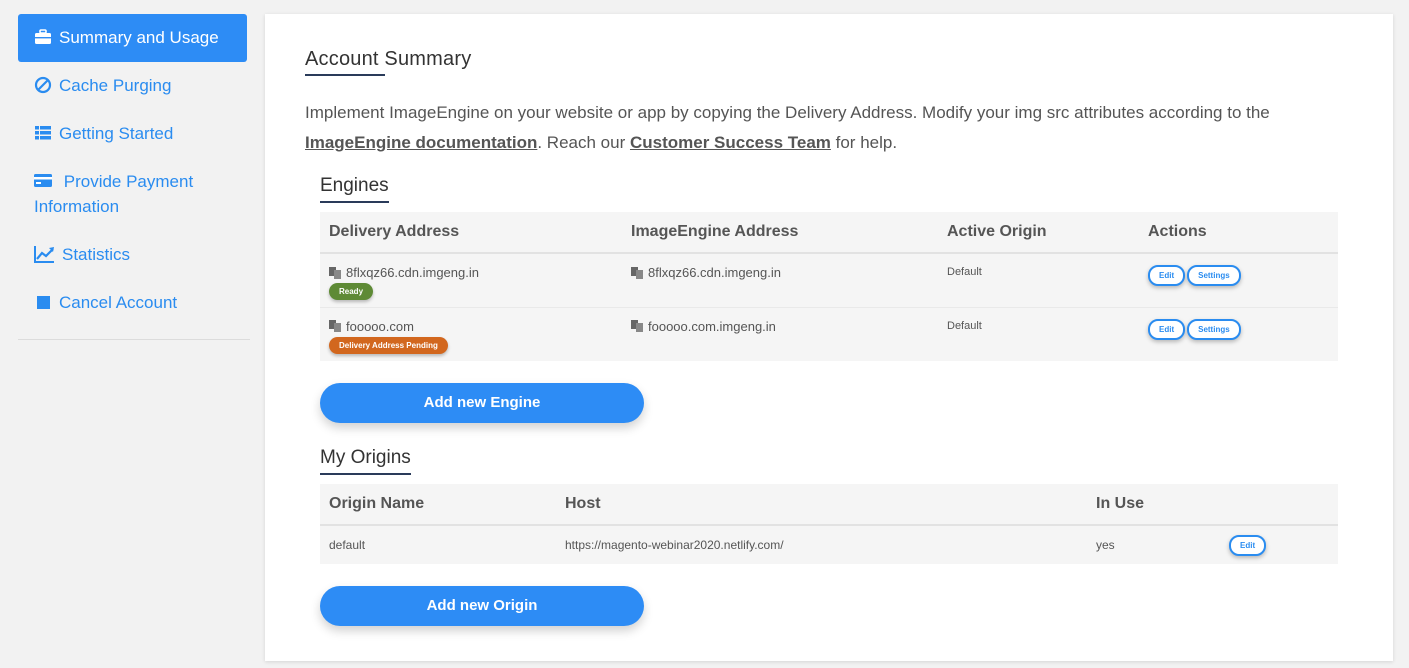 The height and width of the screenshot is (668, 1409). I want to click on imageengine-address: 8flxqz66.cdn.imgeng.in, so click(714, 272).